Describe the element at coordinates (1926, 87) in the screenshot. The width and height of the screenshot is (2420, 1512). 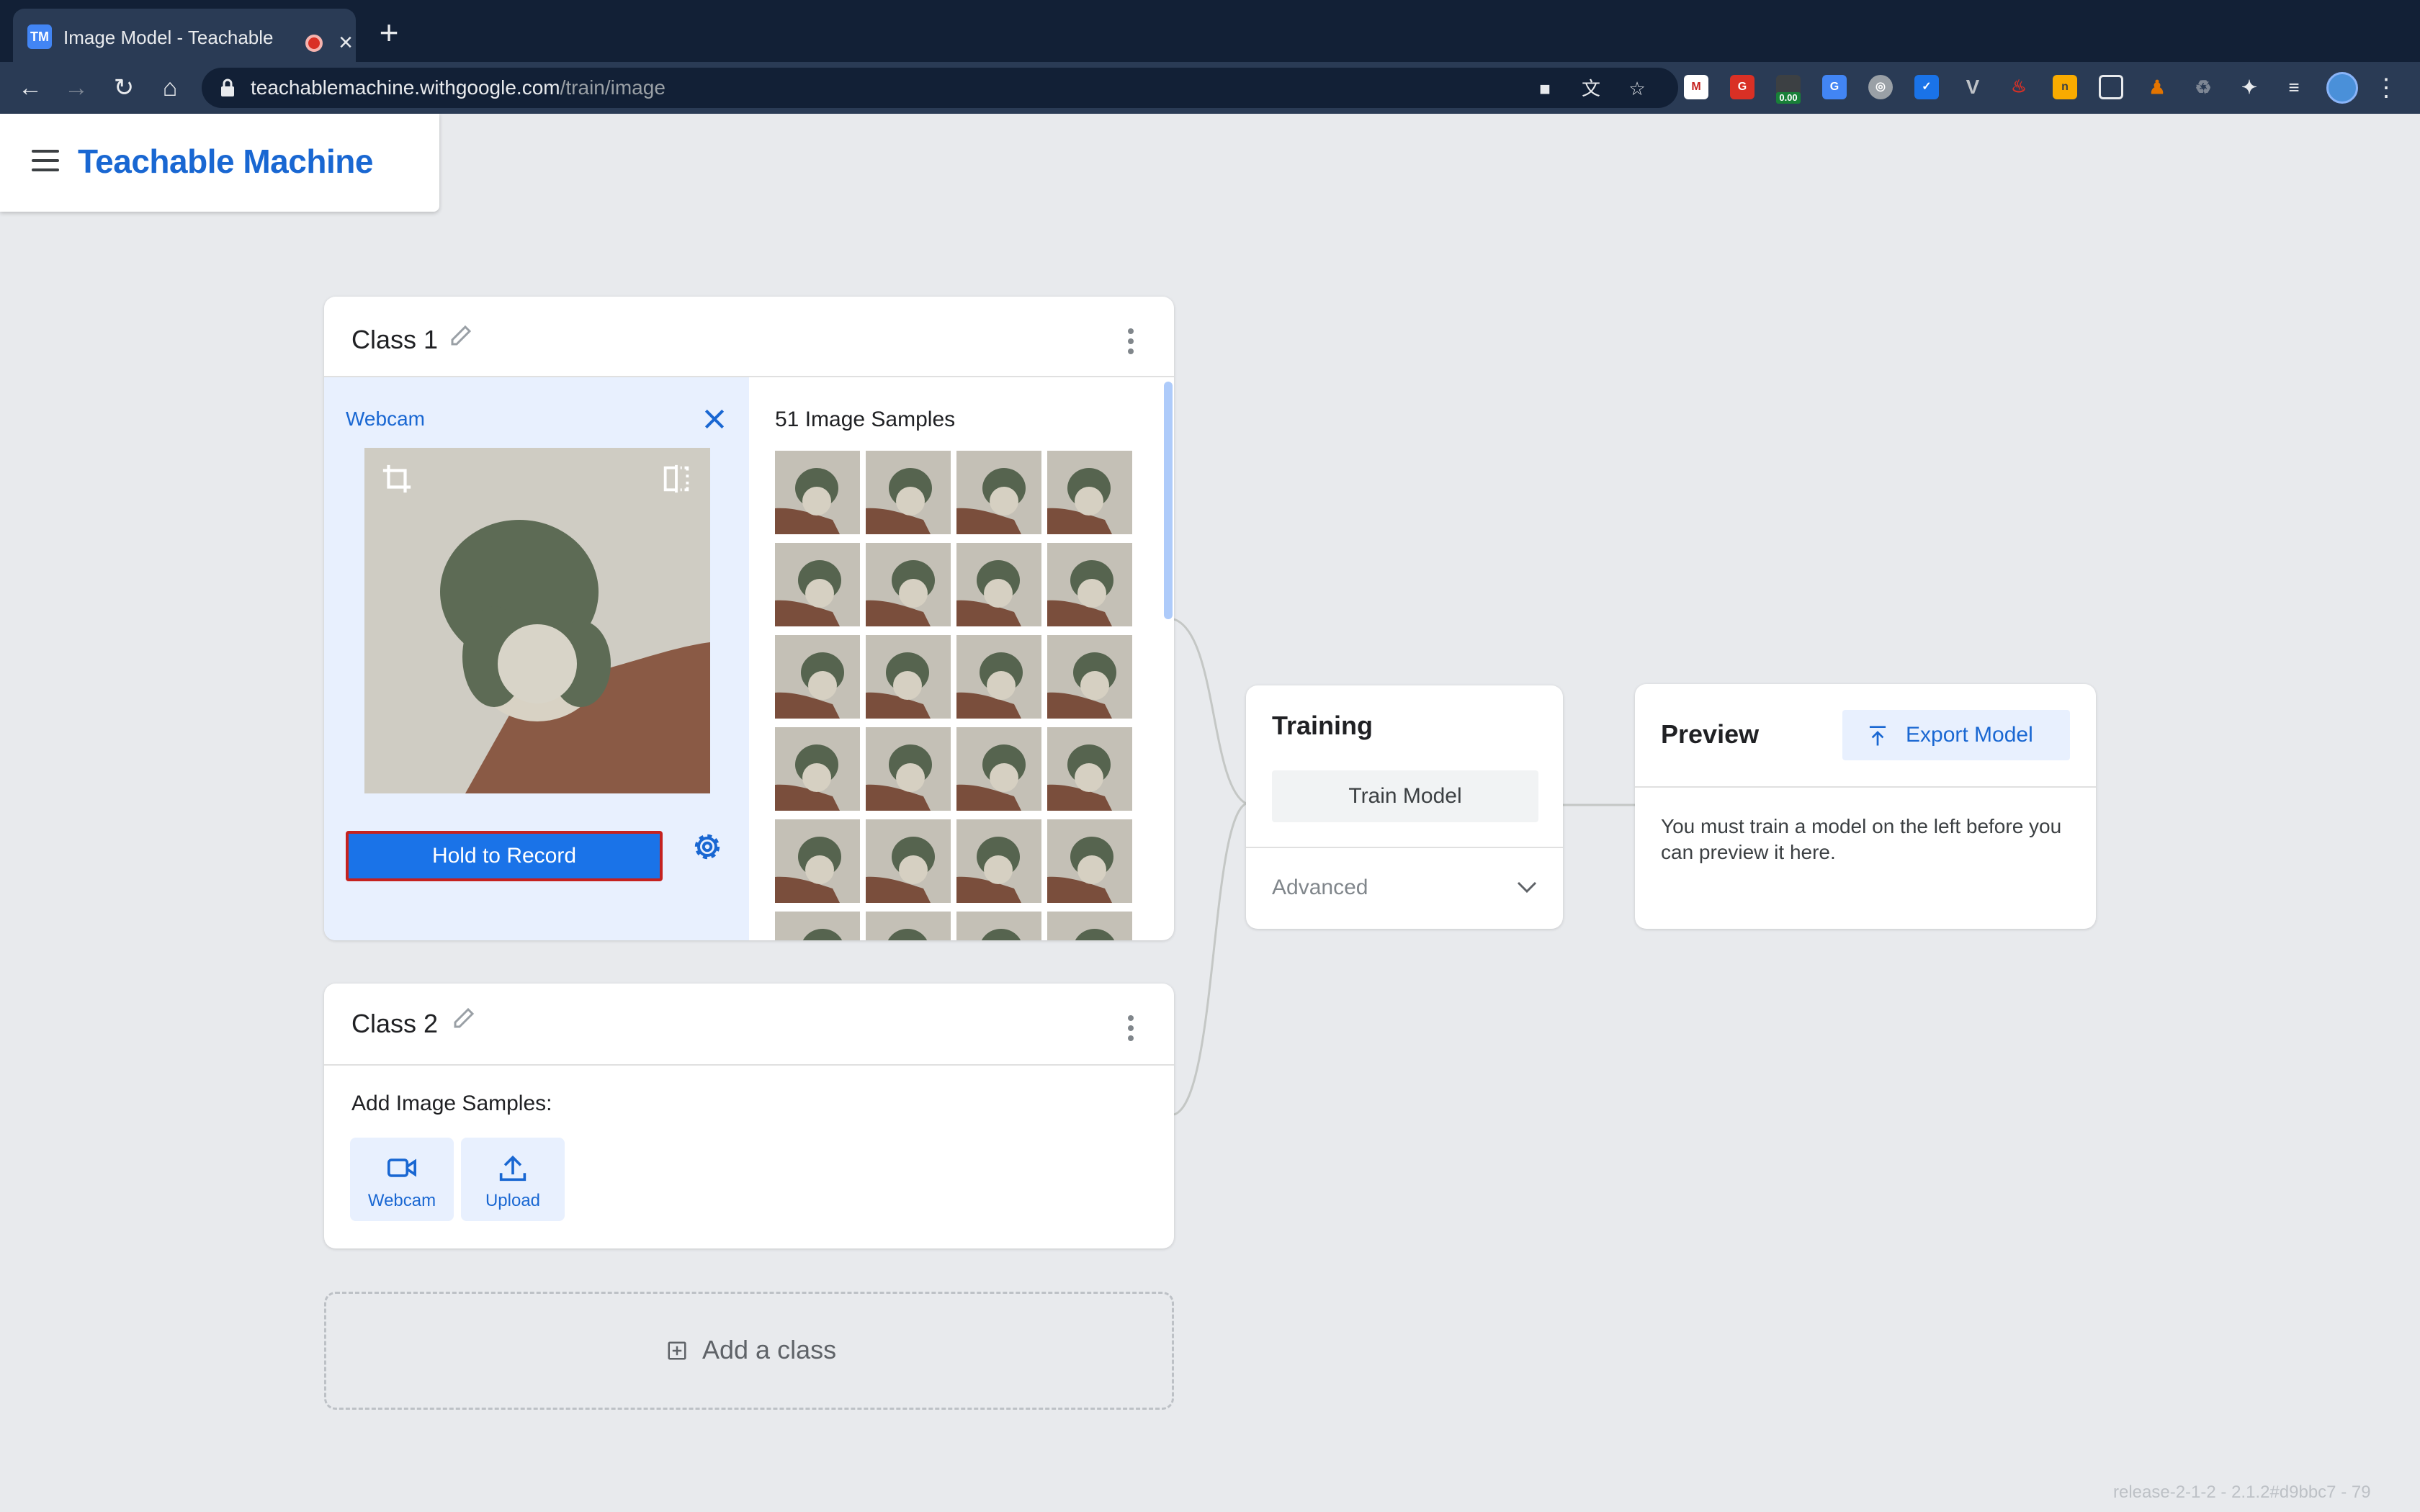
I see `extension-check-icon: ✓` at that location.